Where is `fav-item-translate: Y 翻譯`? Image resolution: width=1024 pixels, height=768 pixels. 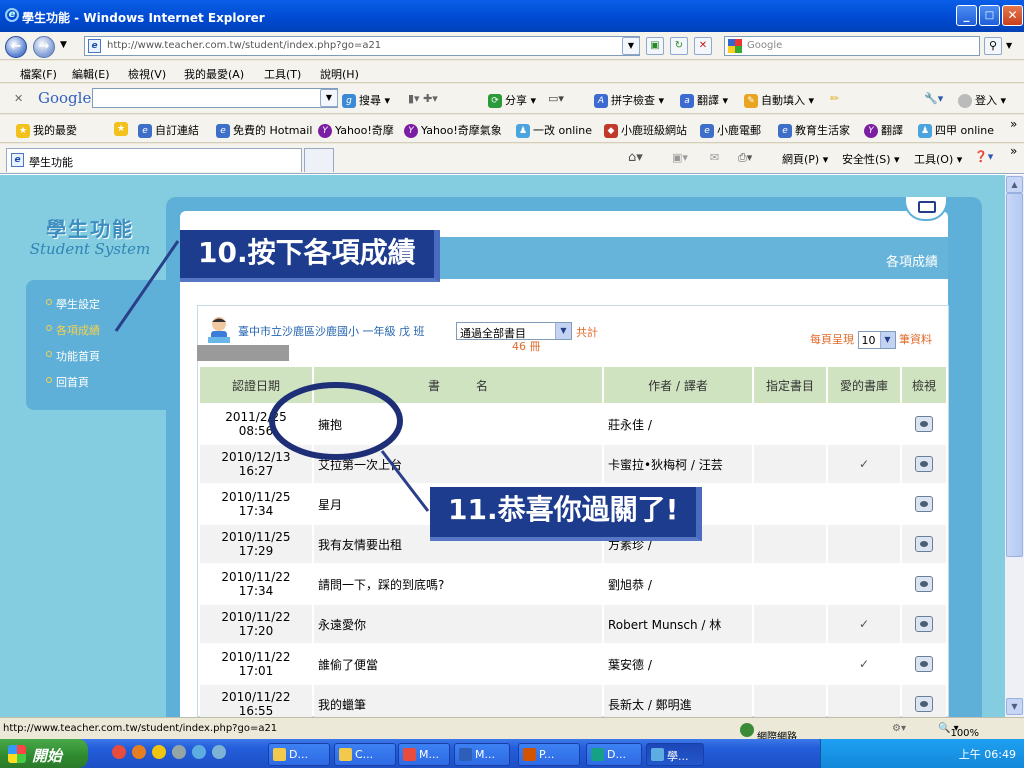 fav-item-translate: Y 翻譯 is located at coordinates (883, 130).